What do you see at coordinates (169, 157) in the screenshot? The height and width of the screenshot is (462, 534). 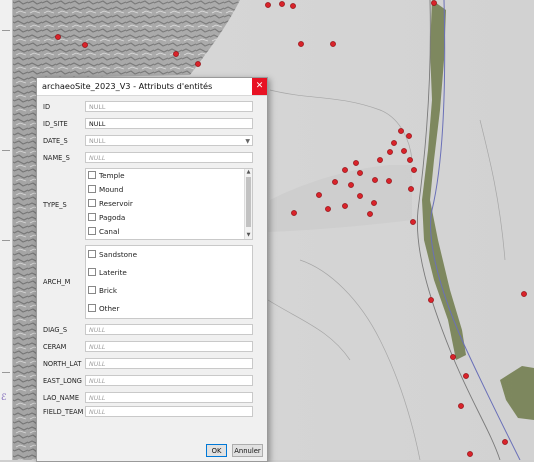 I see `name-s-field: NULL` at bounding box center [169, 157].